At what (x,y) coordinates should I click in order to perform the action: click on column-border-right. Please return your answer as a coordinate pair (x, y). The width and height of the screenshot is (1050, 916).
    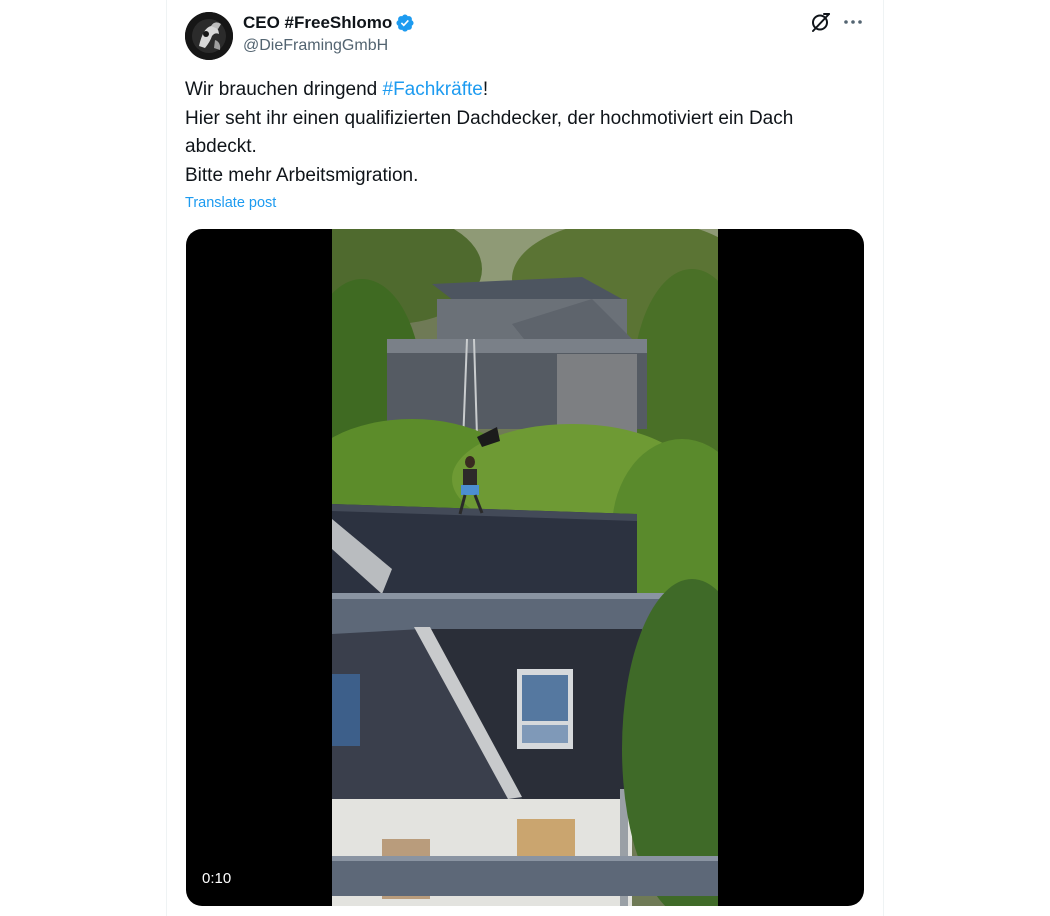
    Looking at the image, I should click on (883, 458).